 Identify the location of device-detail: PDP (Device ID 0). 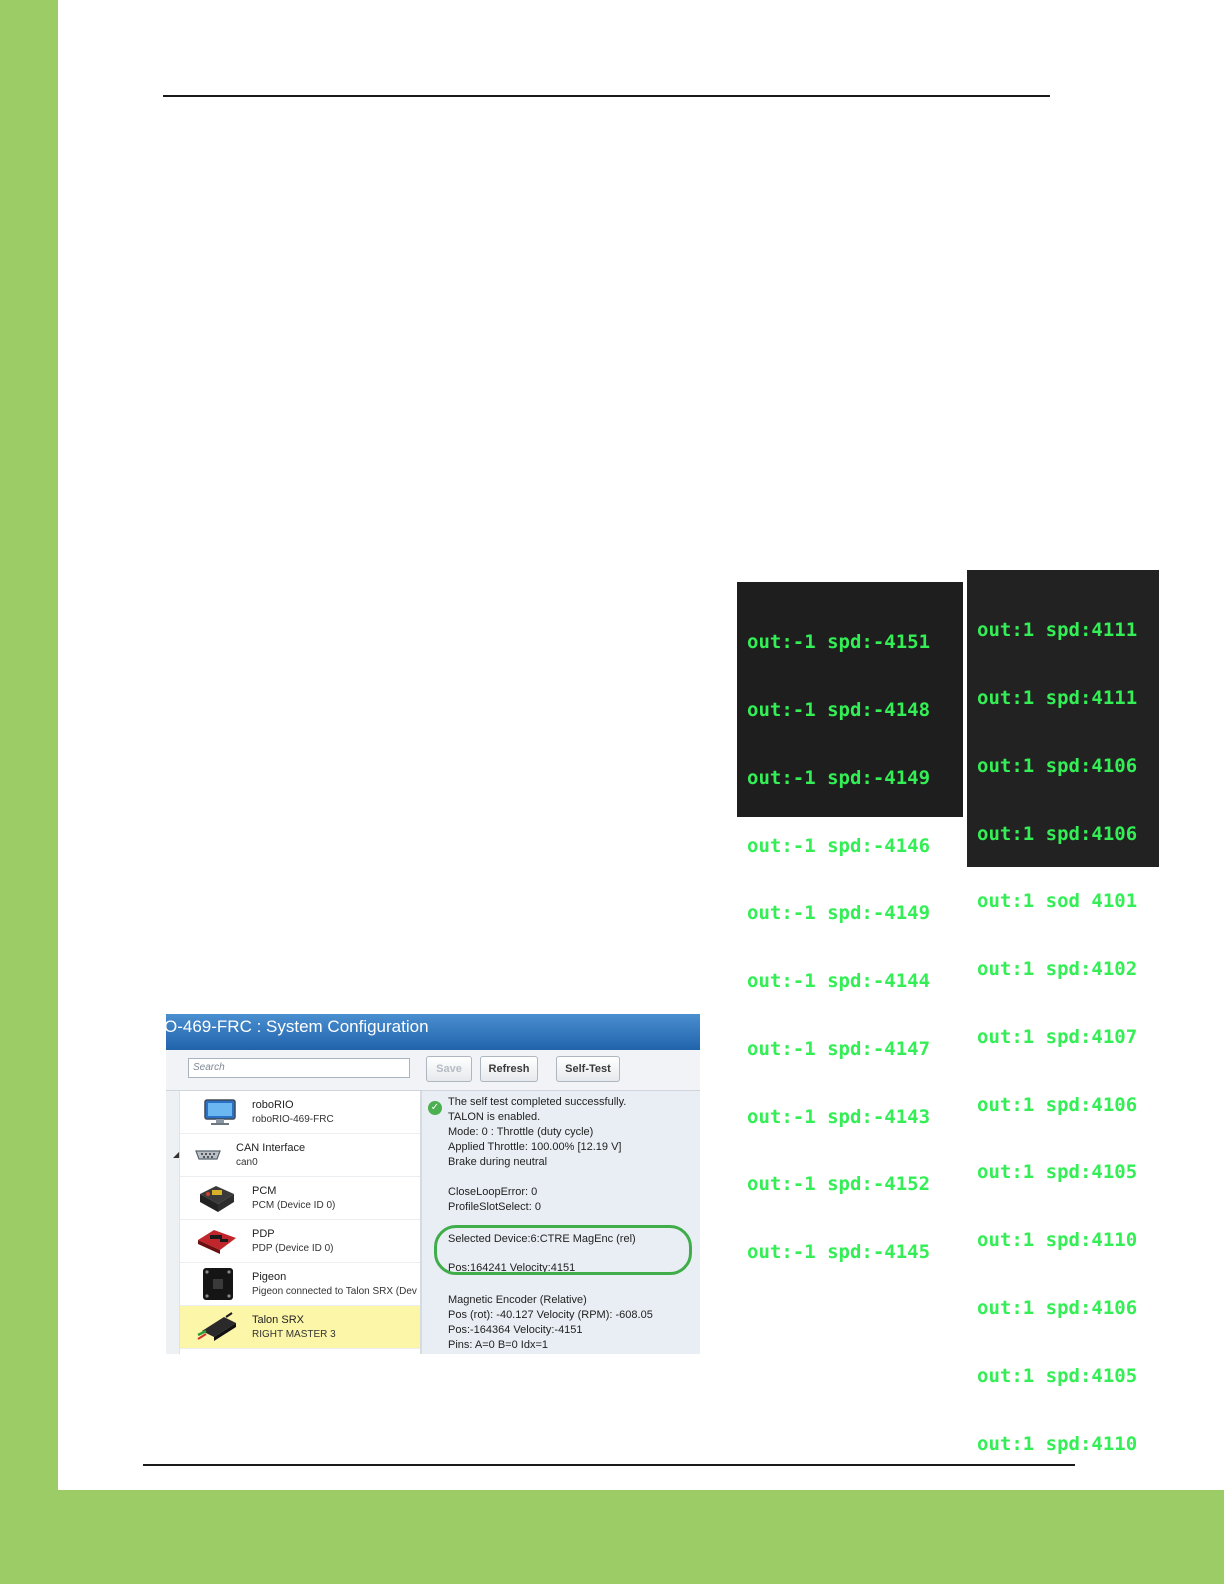
(293, 1248).